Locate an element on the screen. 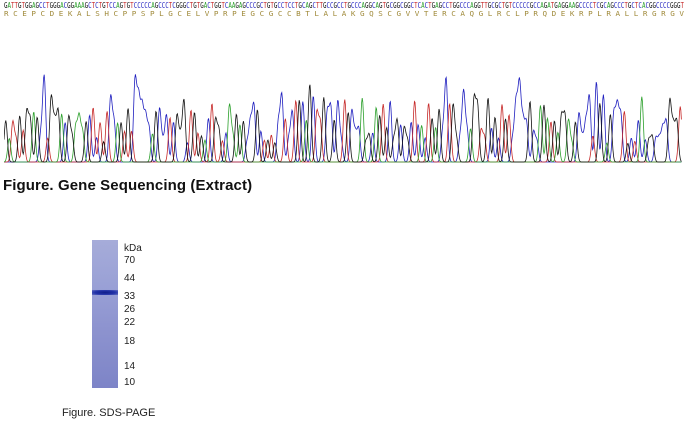 The height and width of the screenshot is (427, 687). sequencing-caption: Figure. Gene Sequencing (Extract) is located at coordinates (128, 185).